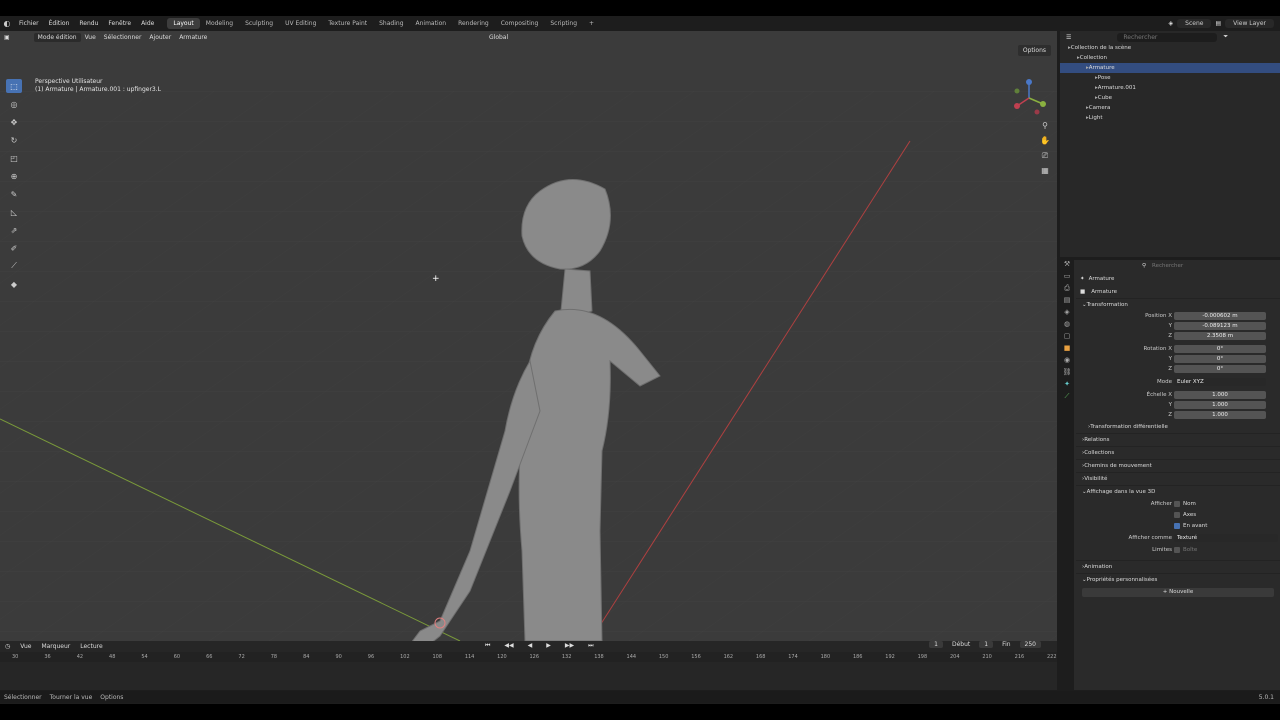  What do you see at coordinates (1178, 439) in the screenshot?
I see `relations-section: › Relations` at bounding box center [1178, 439].